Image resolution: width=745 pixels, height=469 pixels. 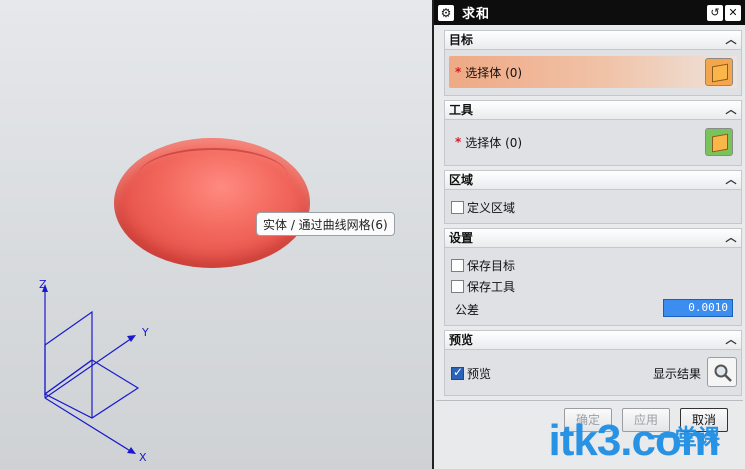 I want to click on section-target-body: * 选择体 (0), so click(x=593, y=73).